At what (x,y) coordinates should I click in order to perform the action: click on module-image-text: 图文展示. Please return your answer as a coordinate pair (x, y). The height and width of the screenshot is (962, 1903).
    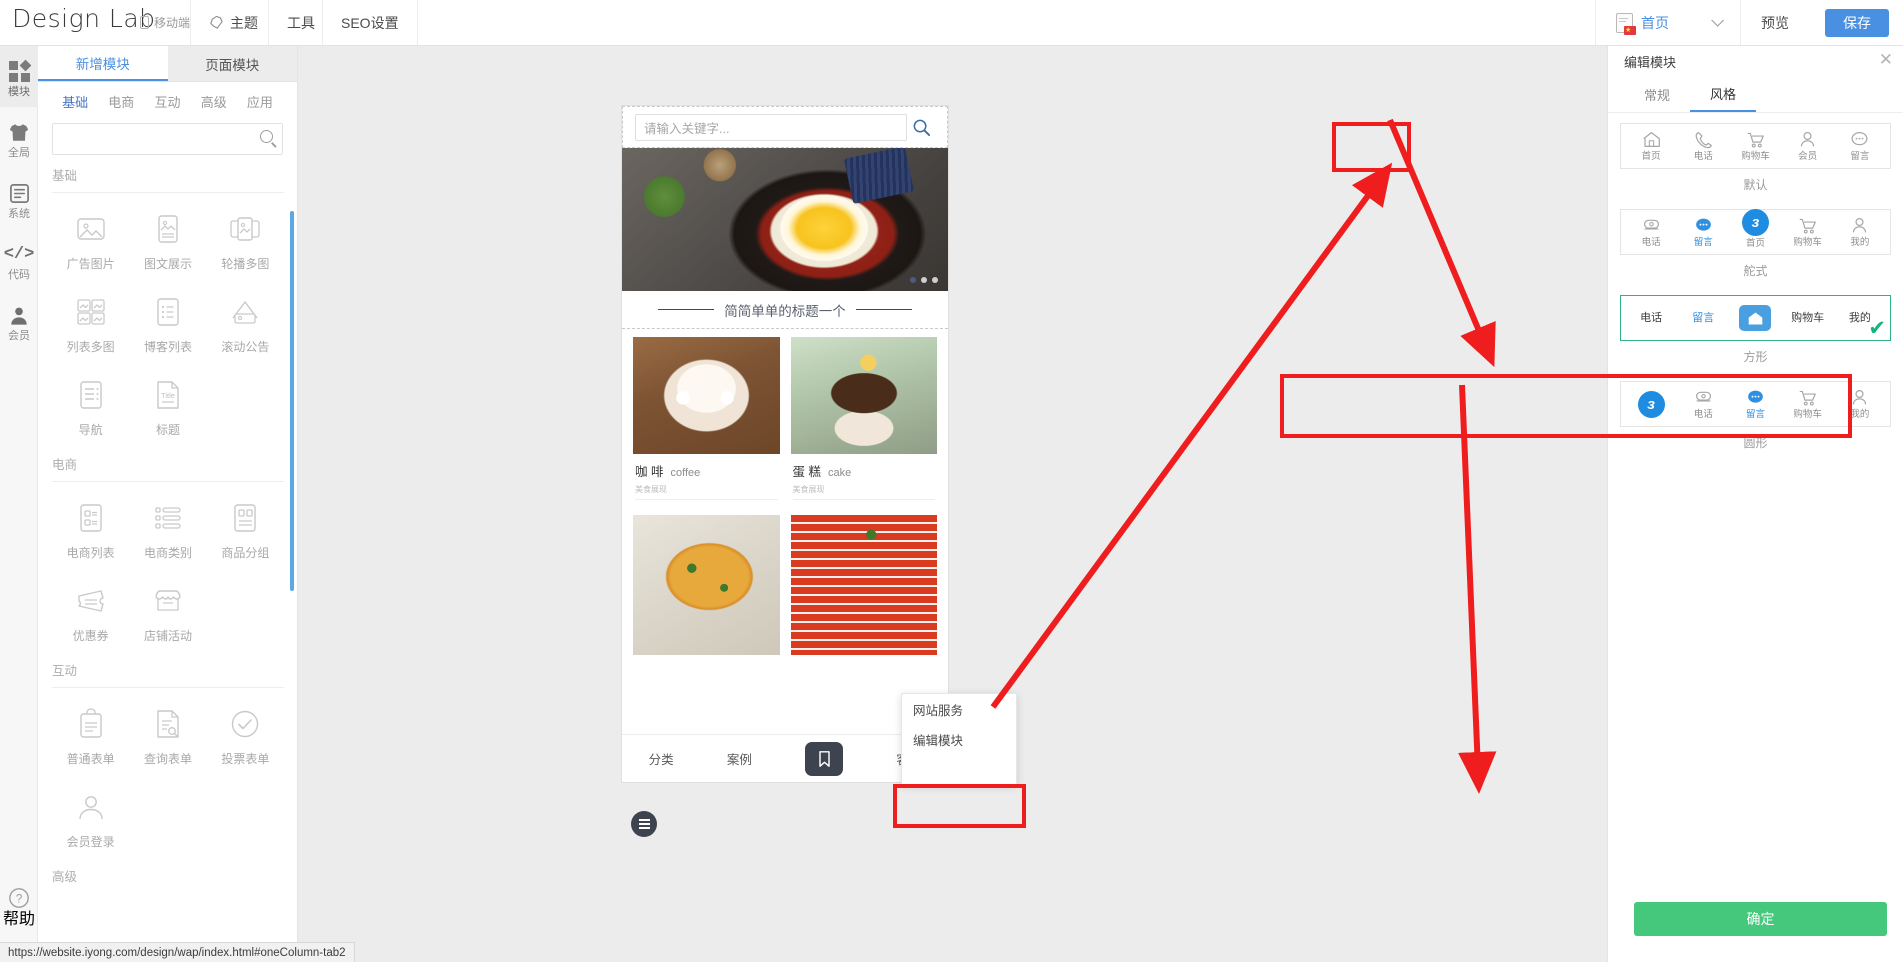
    Looking at the image, I should click on (167, 240).